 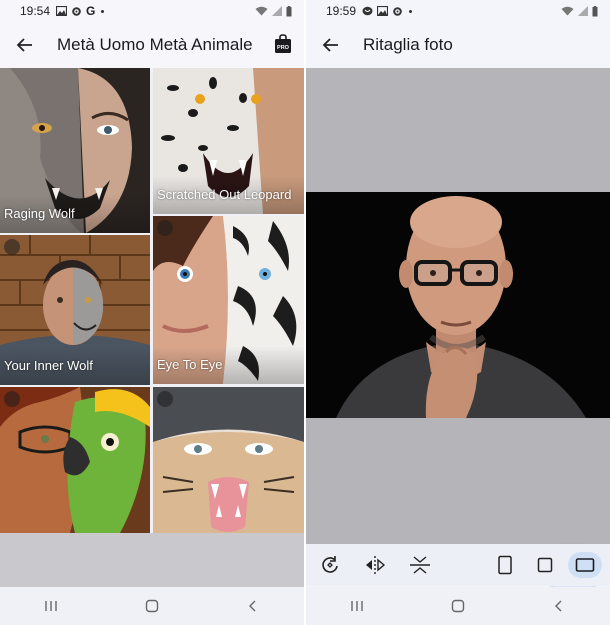 I want to click on page-title: Metà Uomo Metà Animale, so click(x=155, y=44).